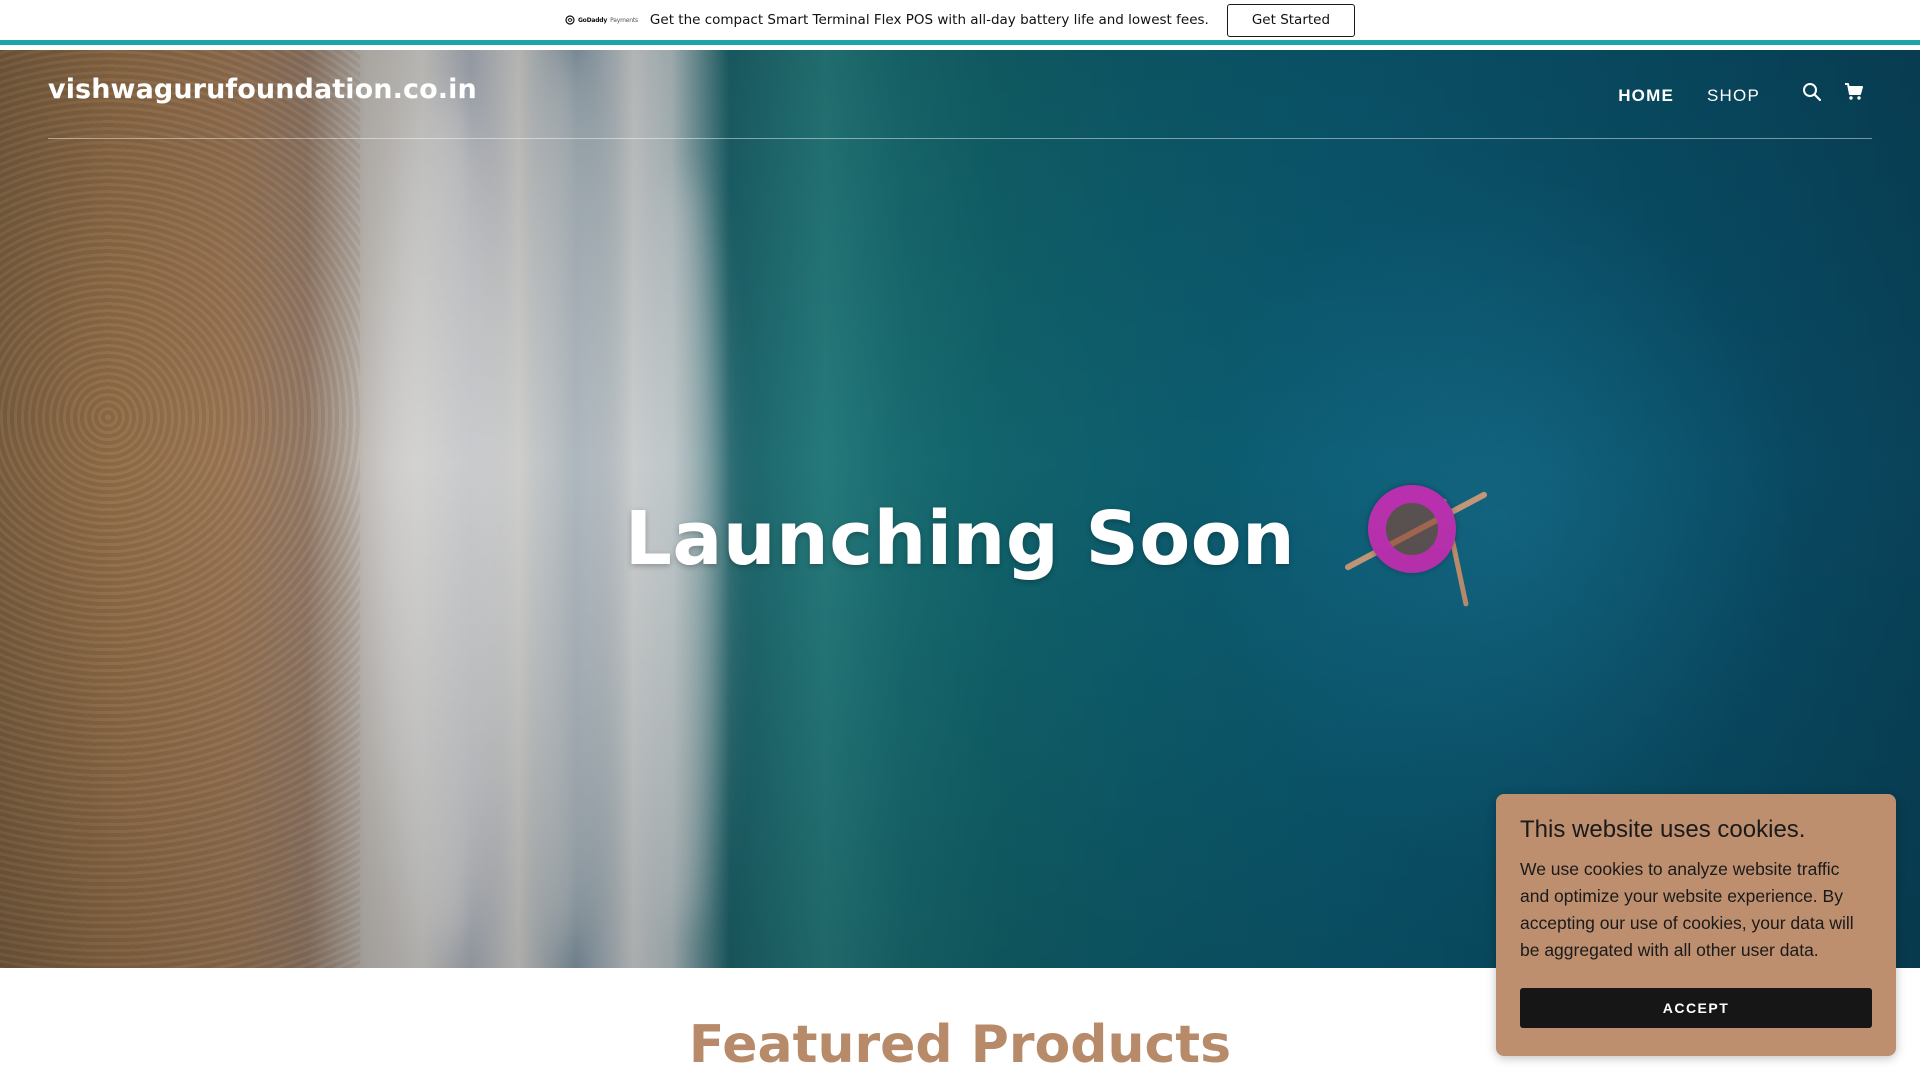  What do you see at coordinates (960, 539) in the screenshot?
I see `hero-title: Launching Soon` at bounding box center [960, 539].